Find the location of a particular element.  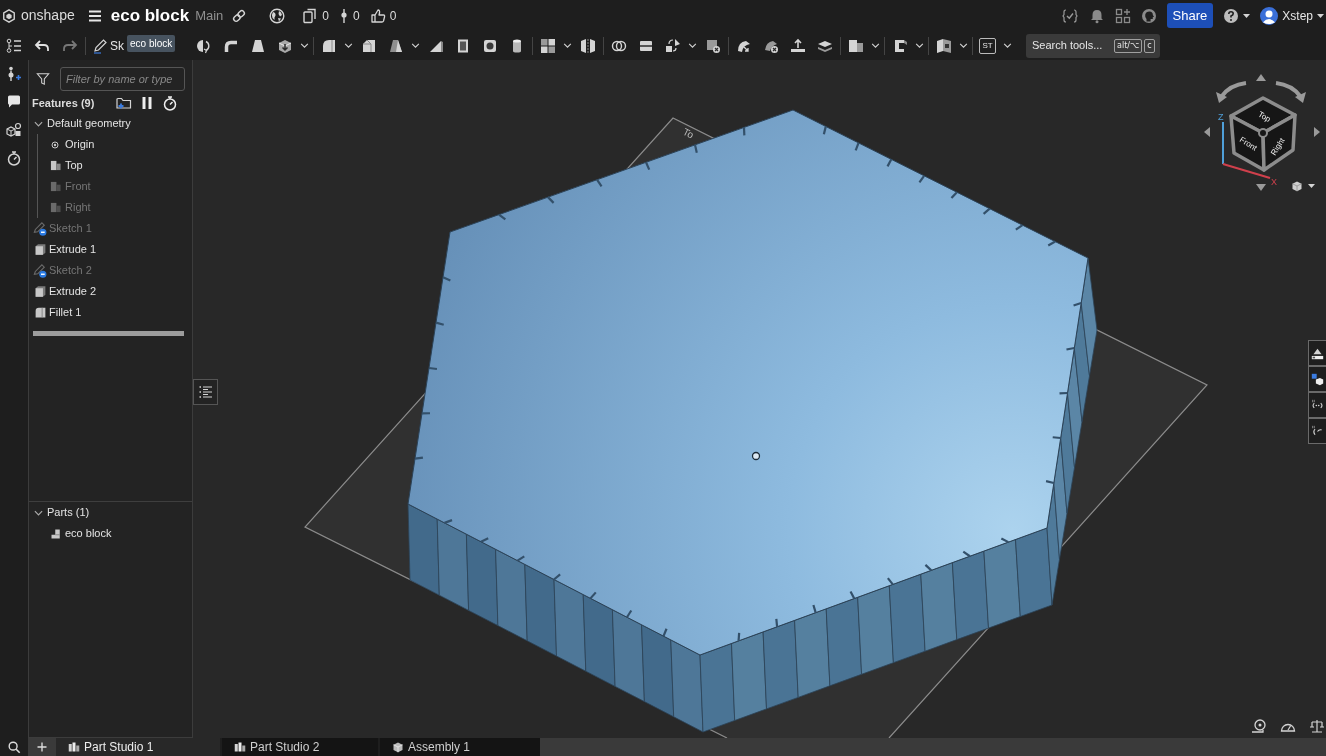

workspace-name: Main is located at coordinates (209, 15).